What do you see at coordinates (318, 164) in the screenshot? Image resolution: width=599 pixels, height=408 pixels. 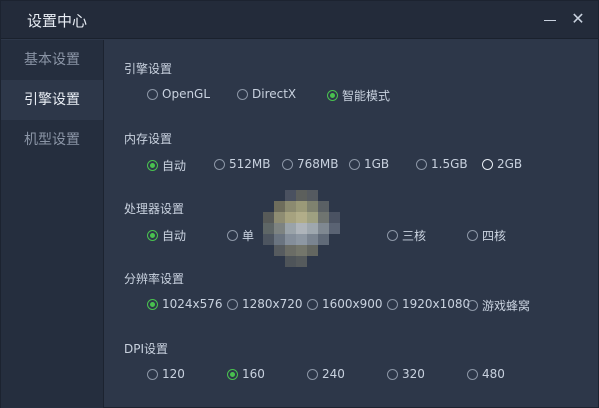 I see `option-label: 768MB` at bounding box center [318, 164].